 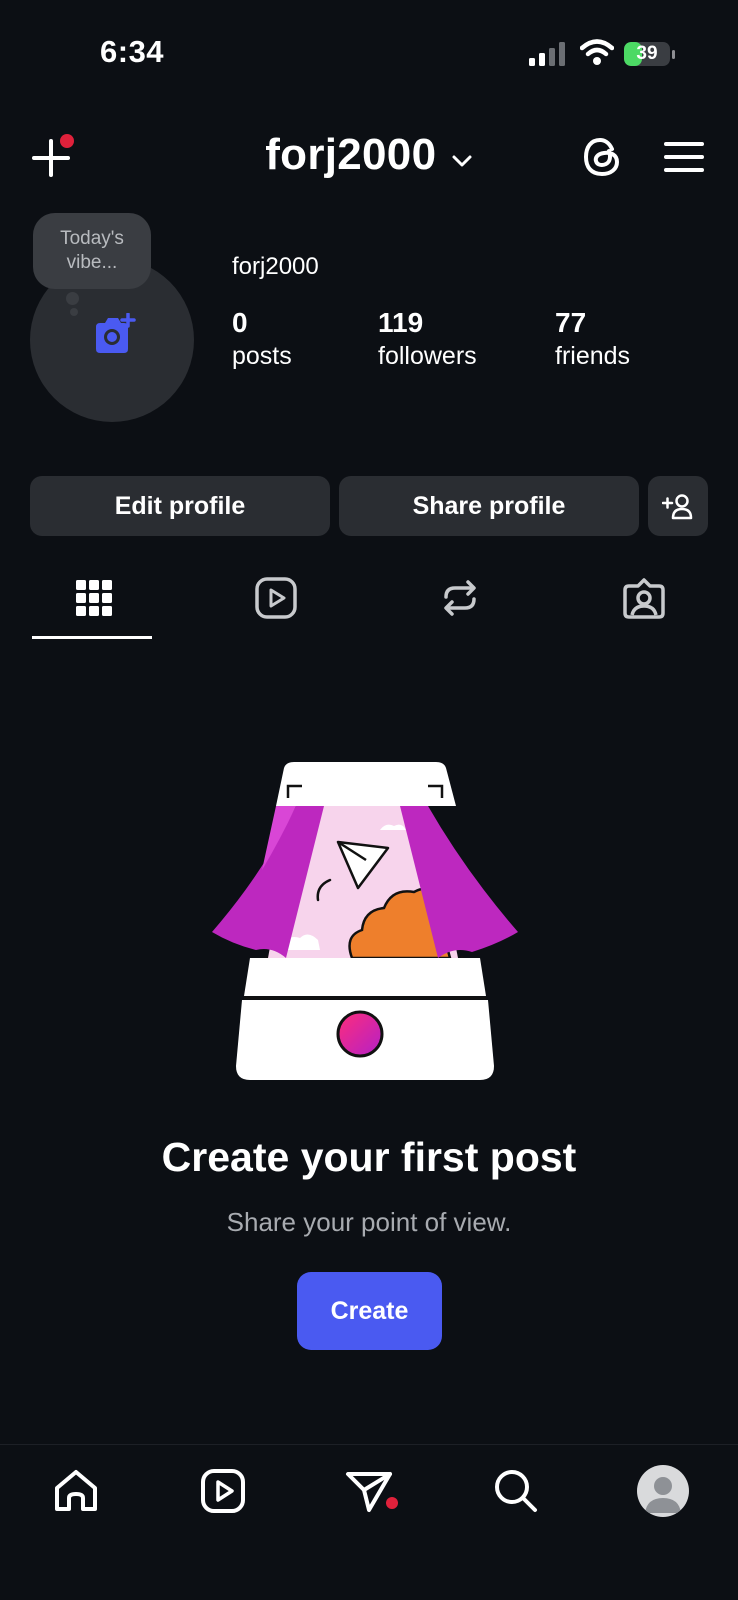 I want to click on tab-reels, so click(x=276, y=598).